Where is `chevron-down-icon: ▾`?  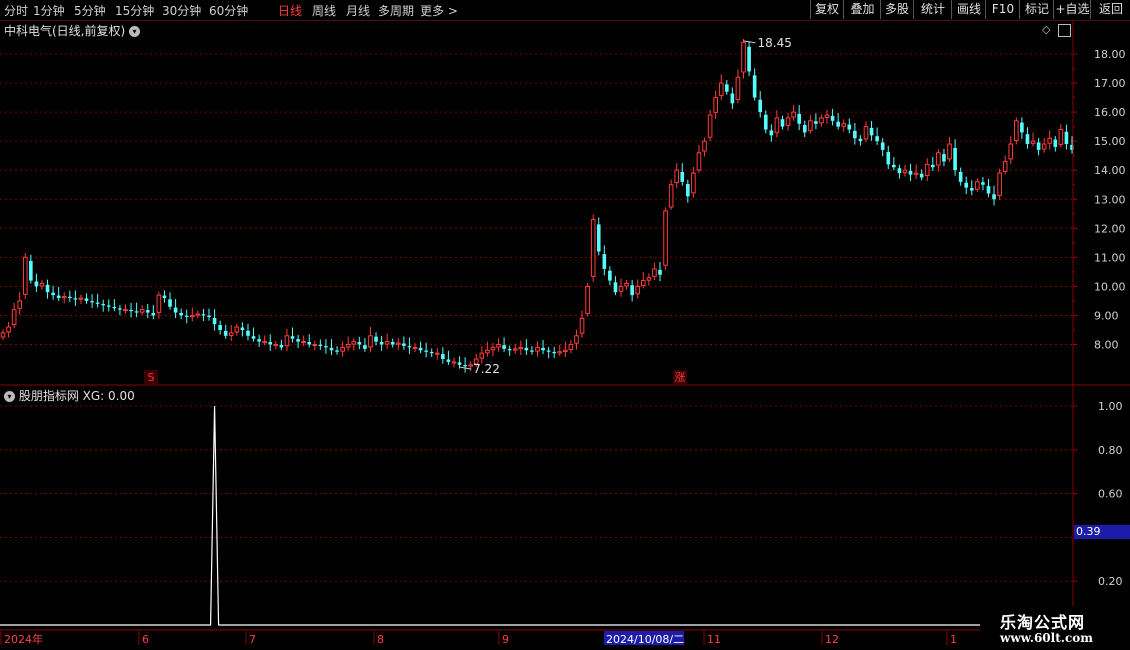 chevron-down-icon: ▾ is located at coordinates (9, 396).